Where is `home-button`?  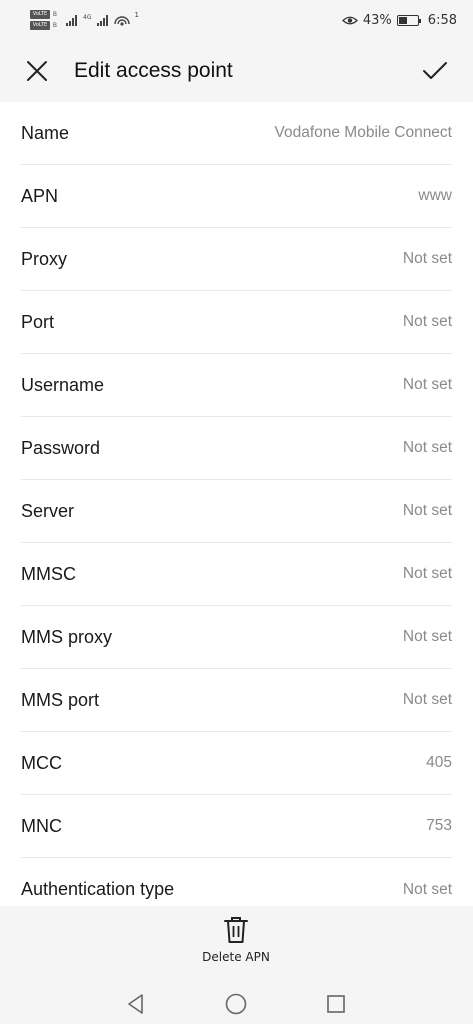
home-button is located at coordinates (236, 1004).